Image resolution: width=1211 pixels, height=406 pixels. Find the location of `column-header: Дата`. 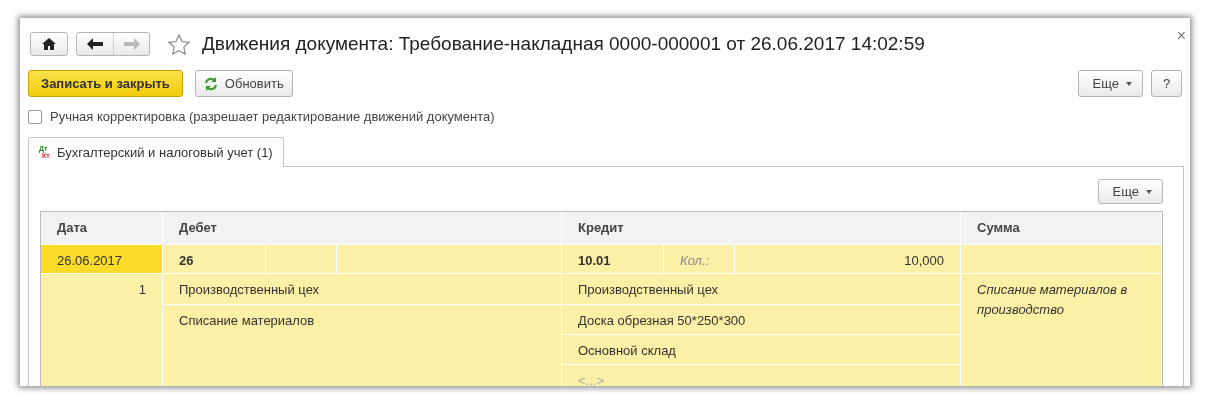

column-header: Дата is located at coordinates (101, 228).